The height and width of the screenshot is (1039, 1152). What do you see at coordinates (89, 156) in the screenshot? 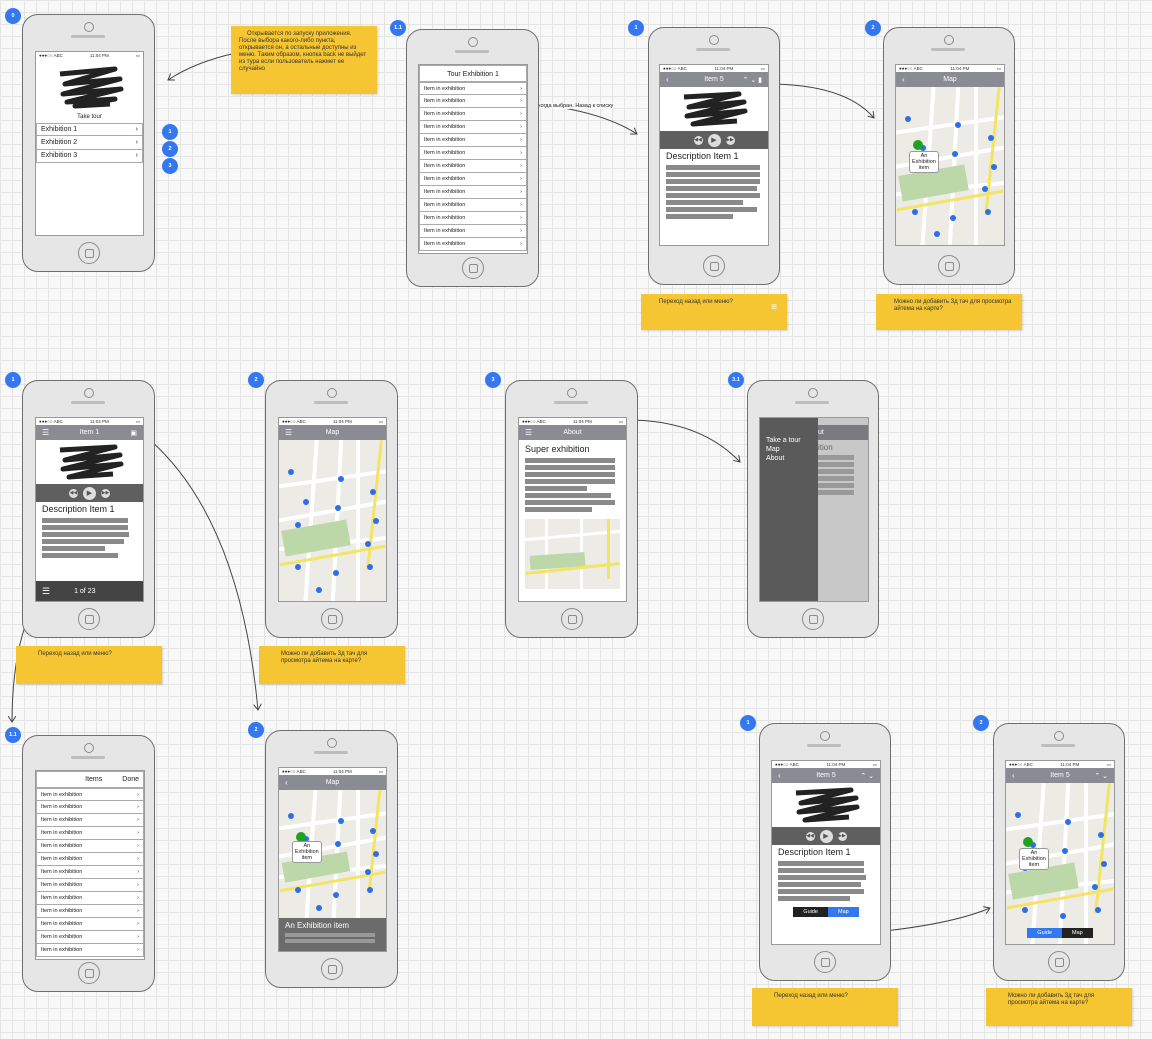
I see `list-item: Exhibition 3 ›` at bounding box center [89, 156].